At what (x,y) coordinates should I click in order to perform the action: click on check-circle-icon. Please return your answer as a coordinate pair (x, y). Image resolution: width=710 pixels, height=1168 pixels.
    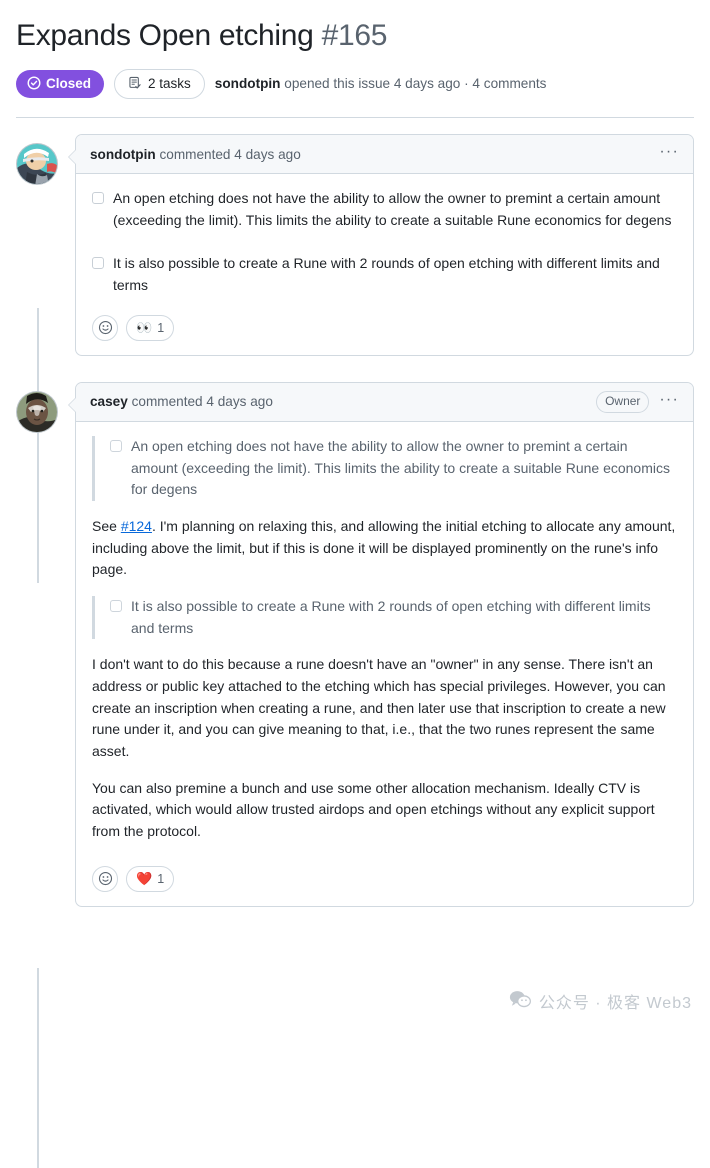
    Looking at the image, I should click on (34, 84).